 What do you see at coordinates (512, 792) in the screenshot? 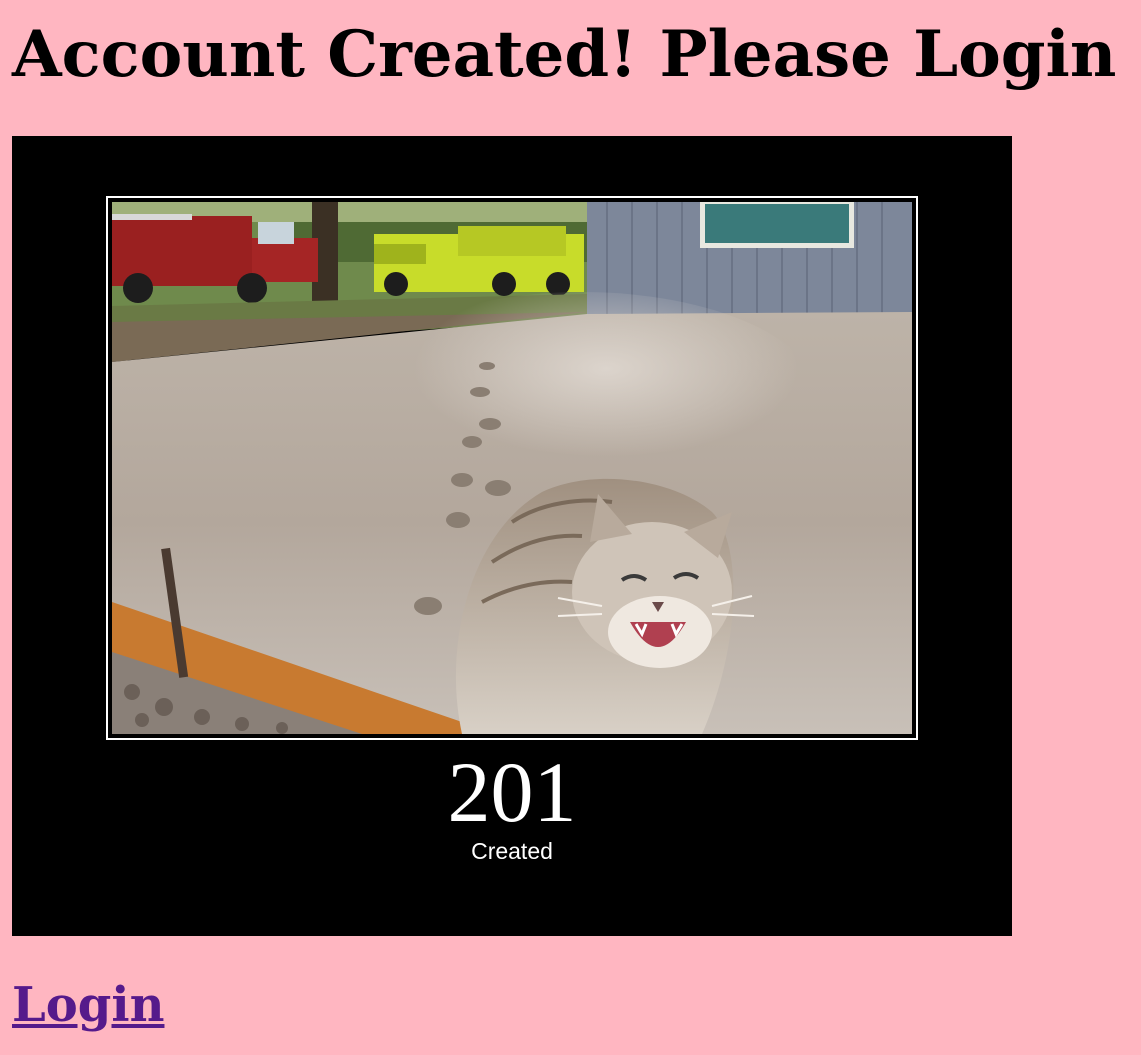
I see `status-code-text: 201` at bounding box center [512, 792].